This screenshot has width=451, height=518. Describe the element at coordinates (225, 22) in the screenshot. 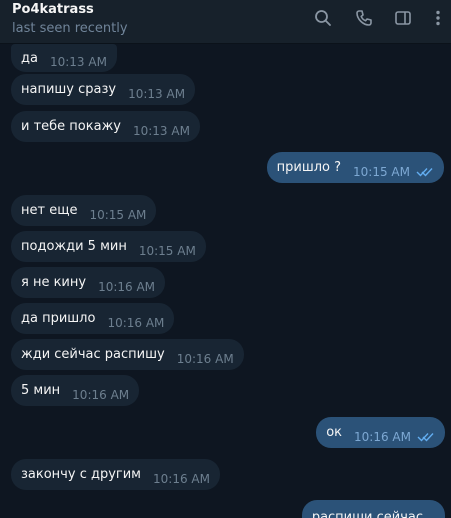

I see `chat-header: Po4katrass last seen recently` at that location.